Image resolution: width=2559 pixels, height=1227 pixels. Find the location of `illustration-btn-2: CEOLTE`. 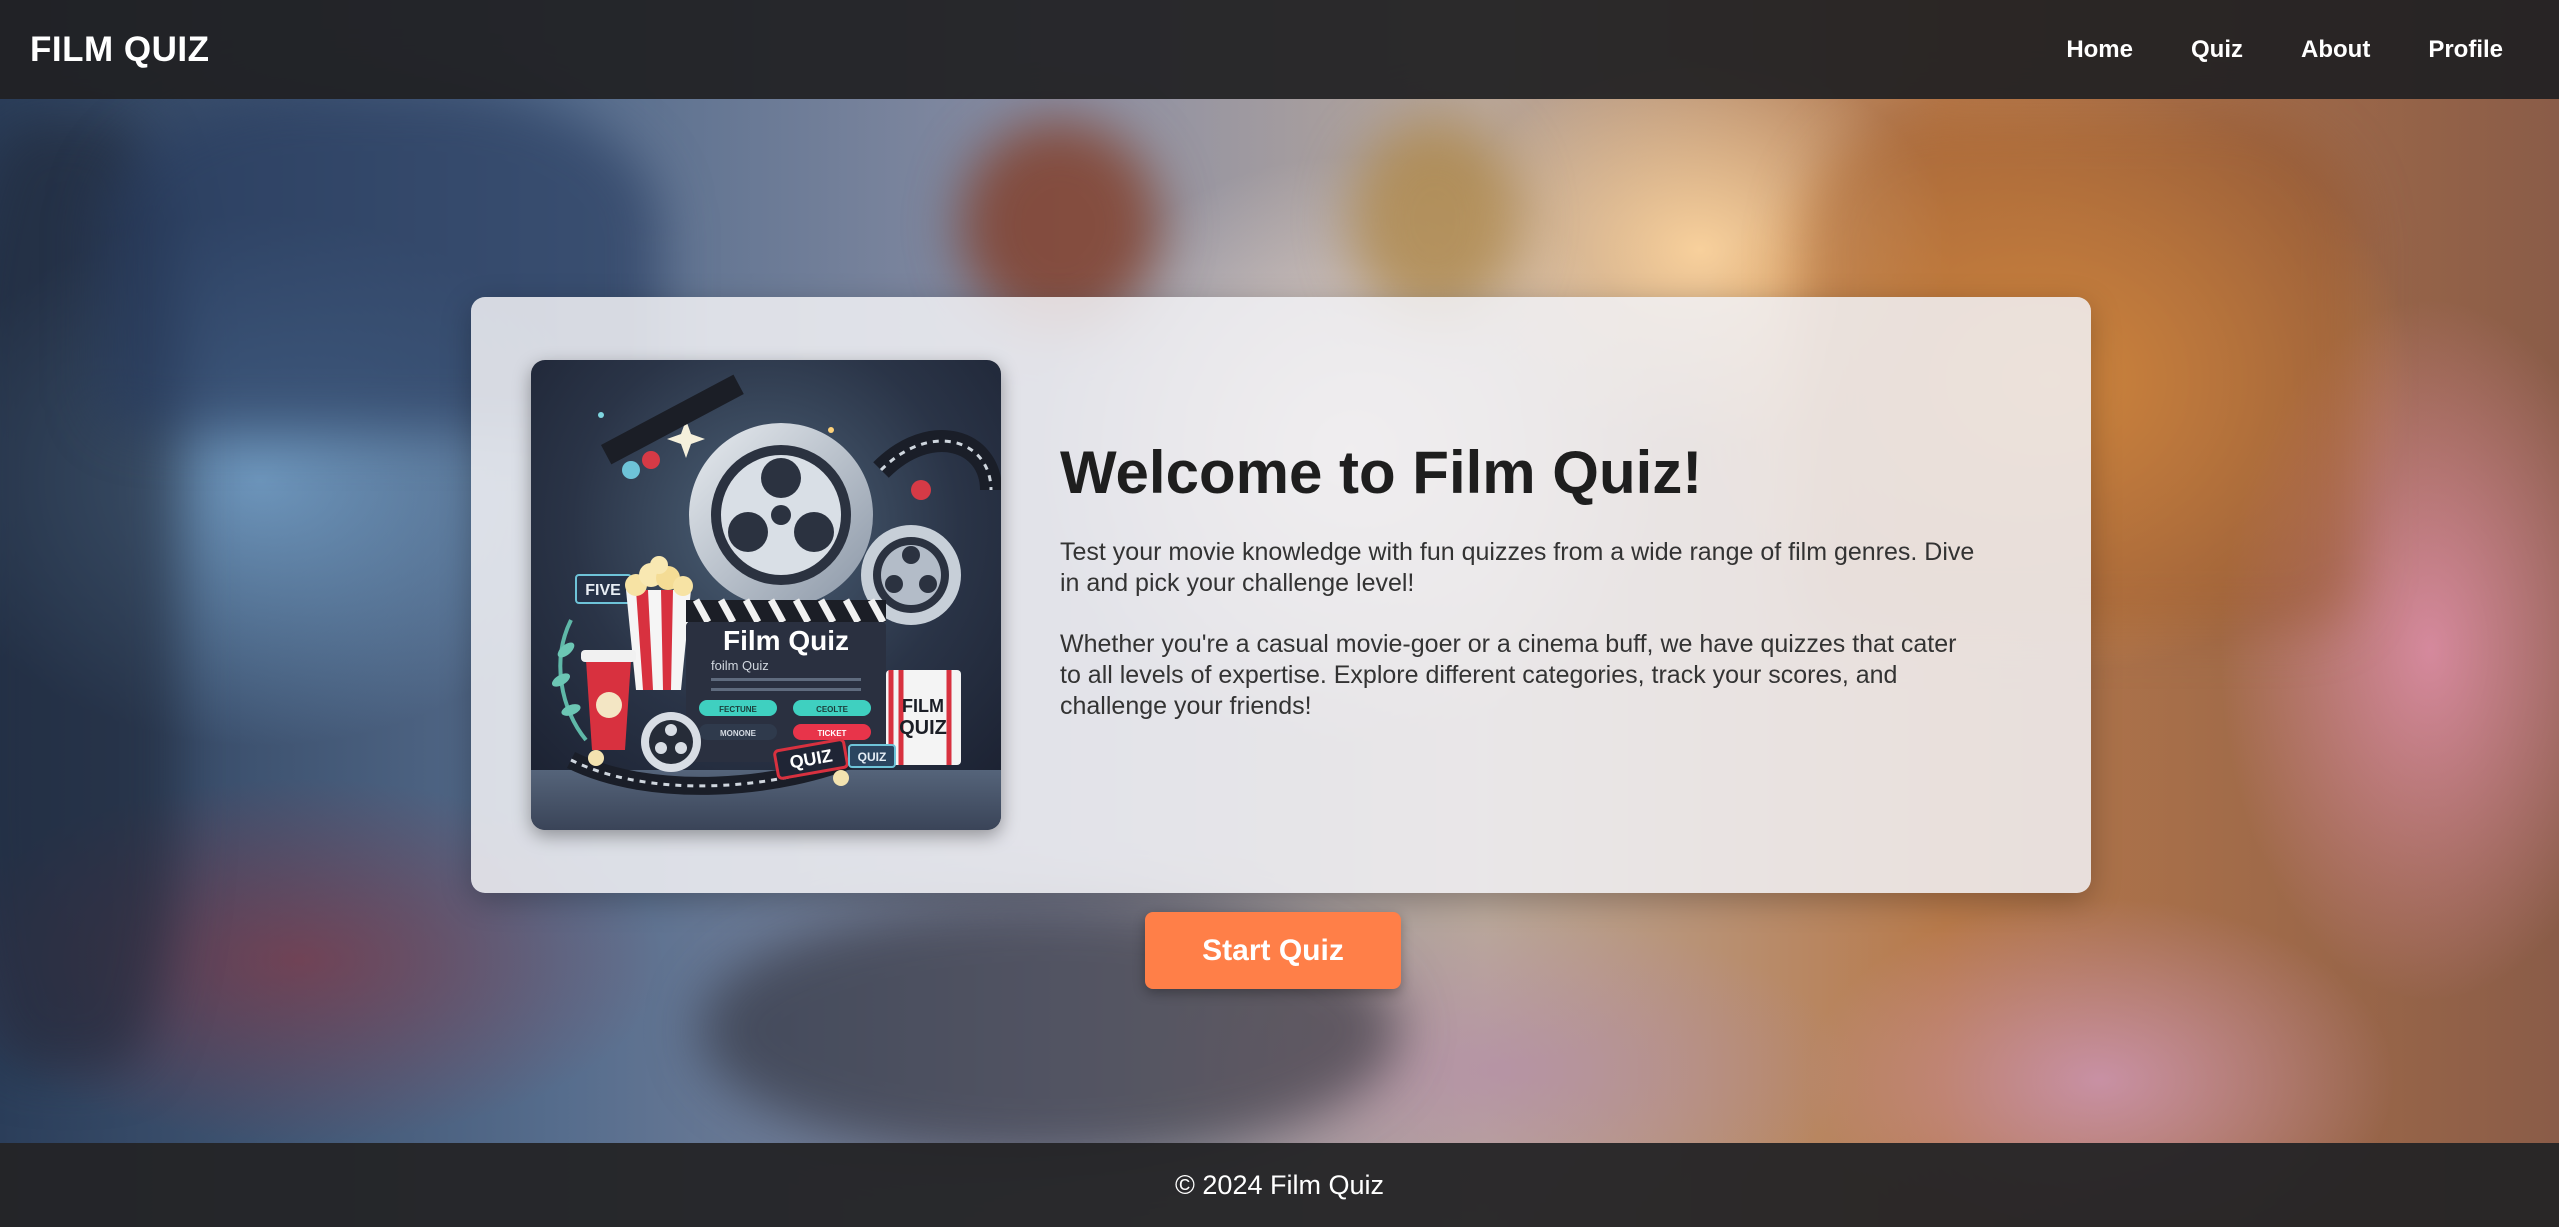

illustration-btn-2: CEOLTE is located at coordinates (832, 709).